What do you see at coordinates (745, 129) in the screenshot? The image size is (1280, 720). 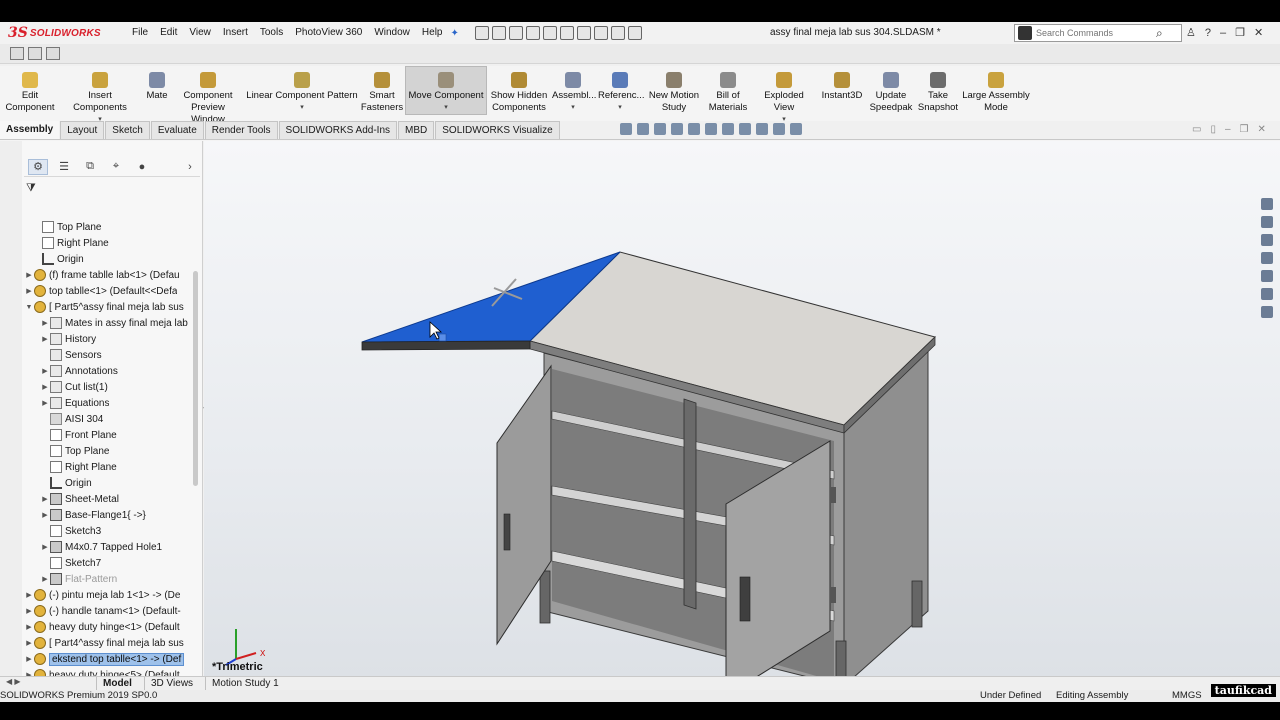 I see `hide-show-items-icon` at bounding box center [745, 129].